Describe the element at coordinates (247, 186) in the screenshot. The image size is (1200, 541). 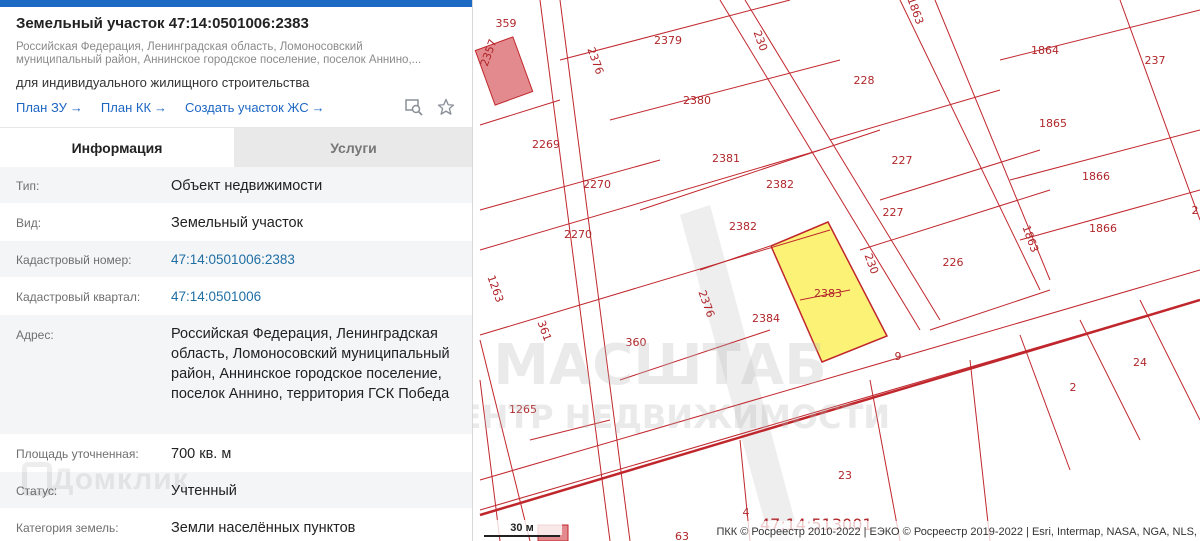
I see `detail-value: Объект недвижимости` at that location.